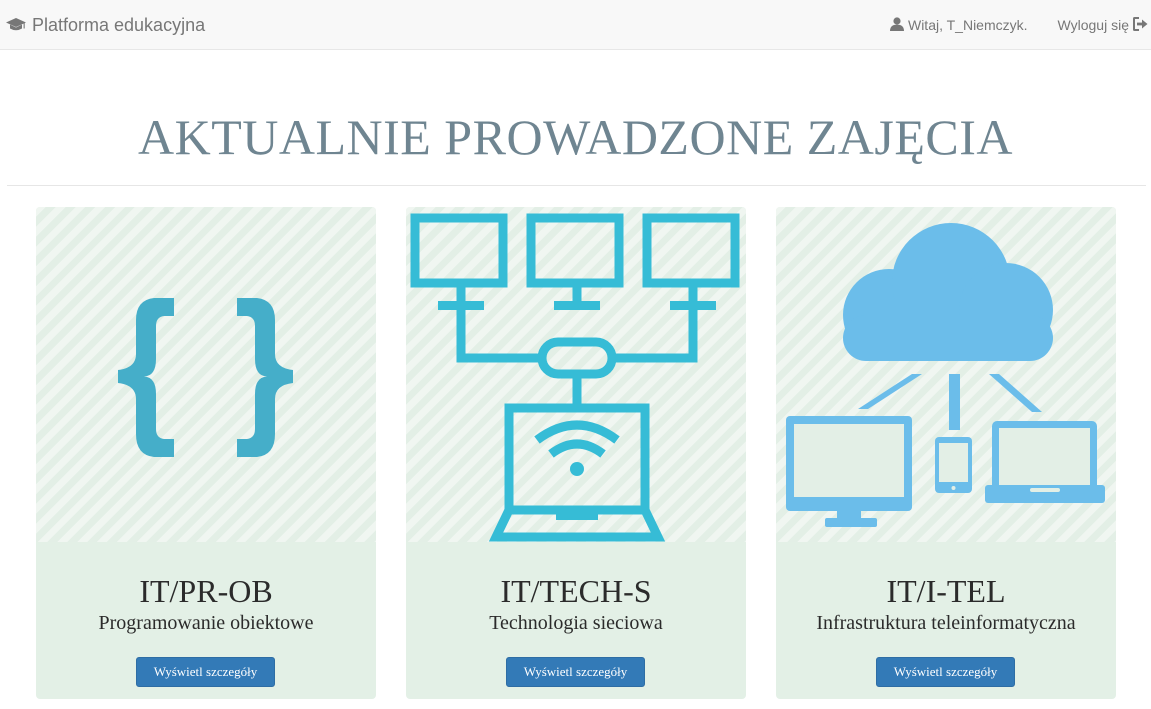 This screenshot has width=1151, height=709. Describe the element at coordinates (206, 591) in the screenshot. I see `course-code: IT/PR-OB` at that location.